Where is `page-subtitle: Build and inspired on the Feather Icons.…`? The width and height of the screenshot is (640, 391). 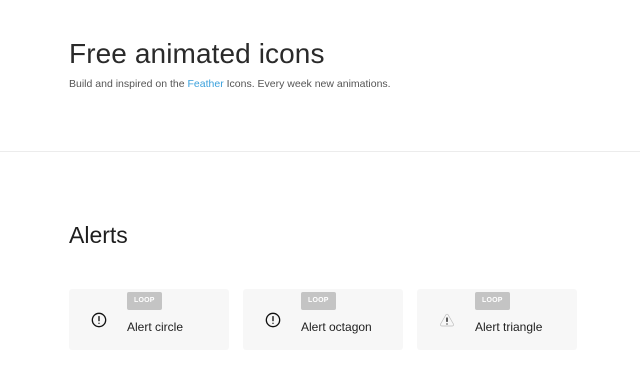
page-subtitle: Build and inspired on the Feather Icons.… is located at coordinates (230, 84).